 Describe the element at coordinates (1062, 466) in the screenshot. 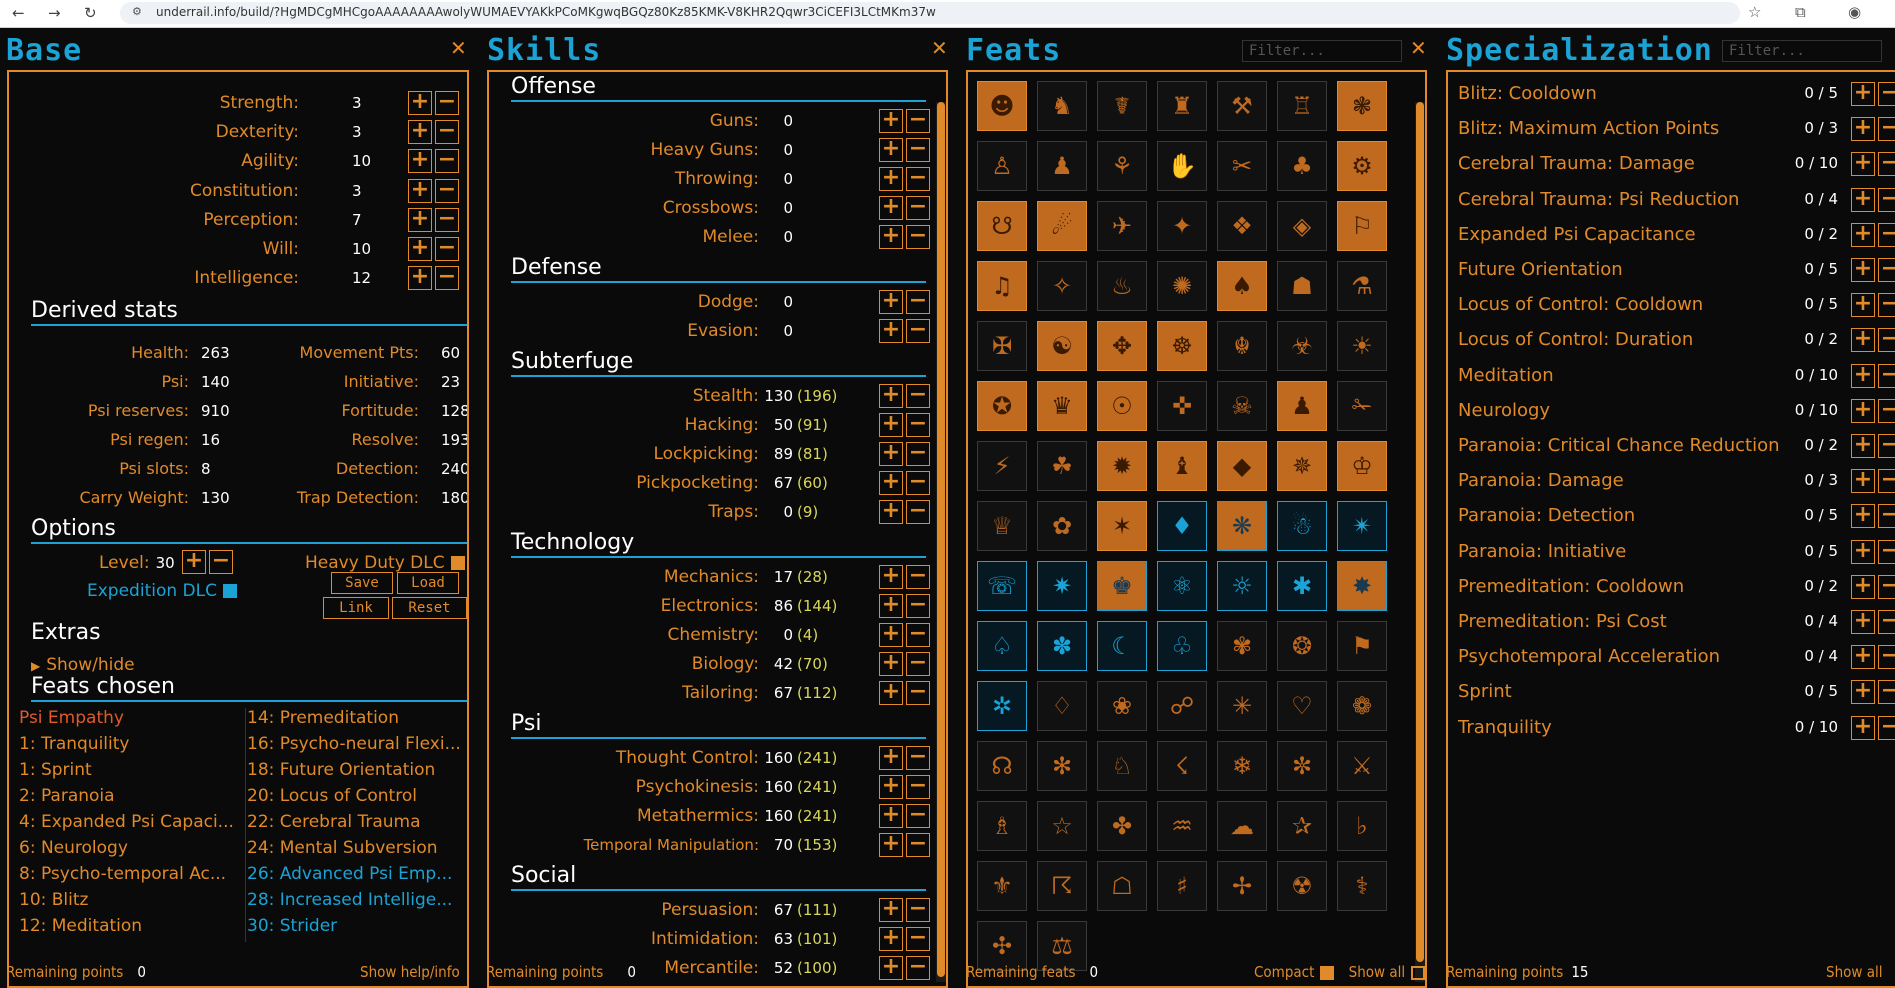

I see `feat-icon: ☘` at that location.